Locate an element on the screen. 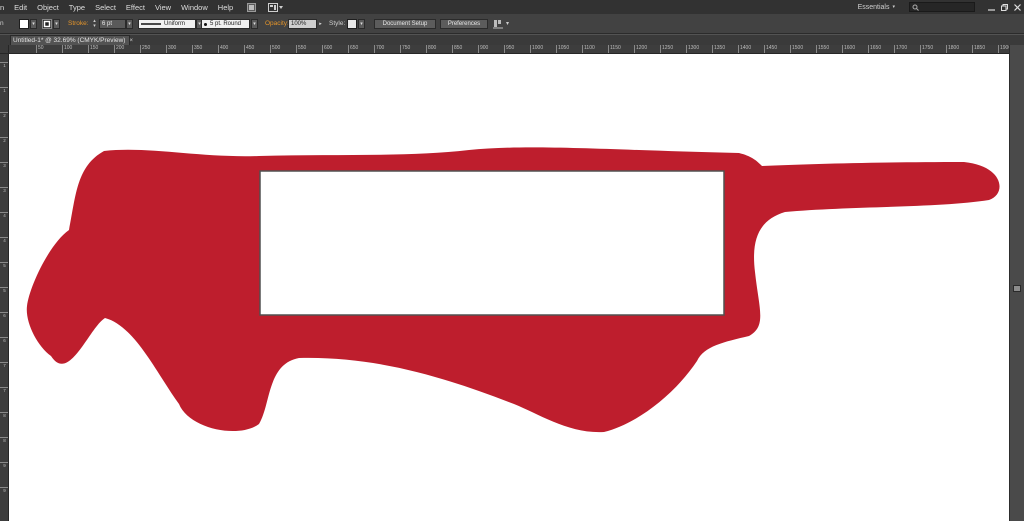 The height and width of the screenshot is (521, 1024). hruler-tick-label: 150 is located at coordinates (93, 49).